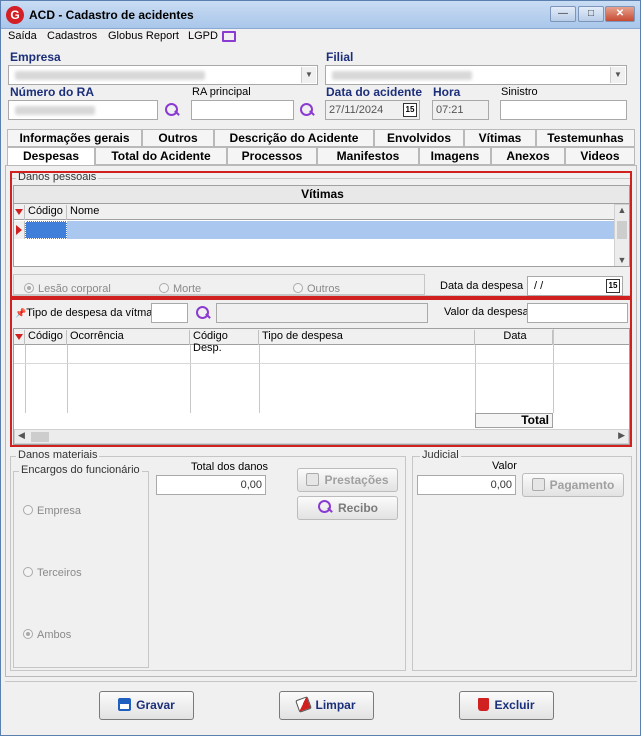  Describe the element at coordinates (368, 156) in the screenshot. I see `tab-manifestos: Manifestos` at that location.